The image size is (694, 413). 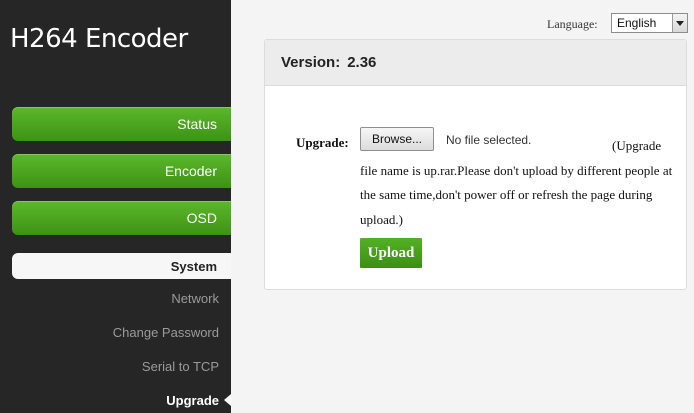 I want to click on app-title: H264 Encoder, so click(x=99, y=39).